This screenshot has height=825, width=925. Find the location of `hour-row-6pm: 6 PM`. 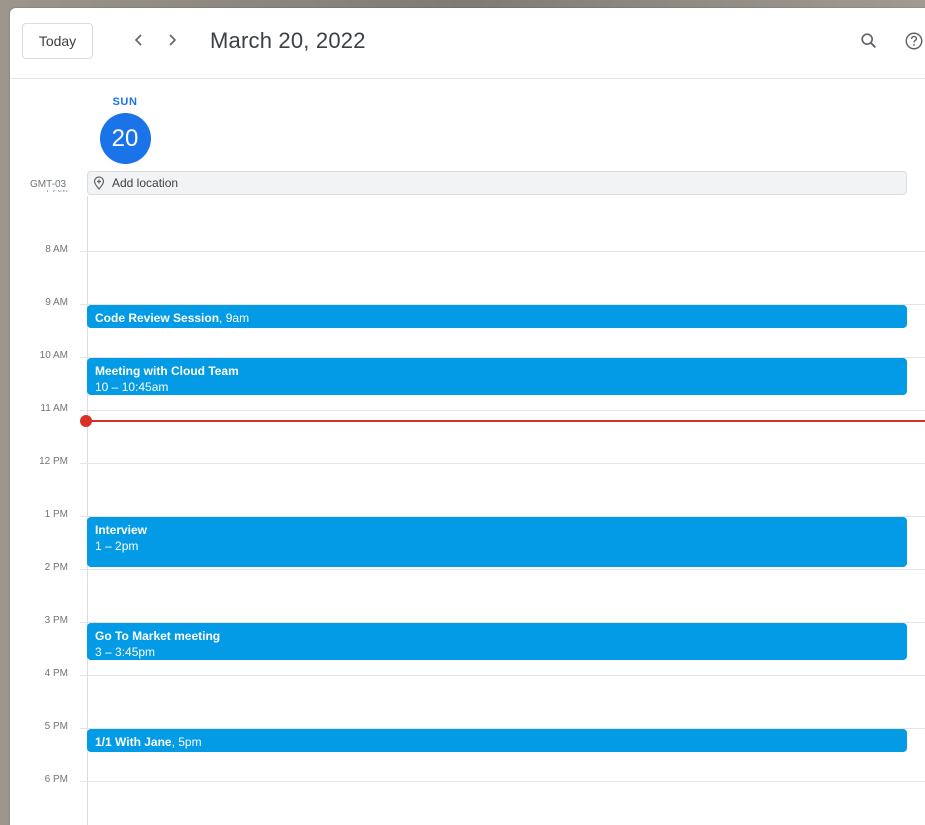

hour-row-6pm: 6 PM is located at coordinates (467, 779).